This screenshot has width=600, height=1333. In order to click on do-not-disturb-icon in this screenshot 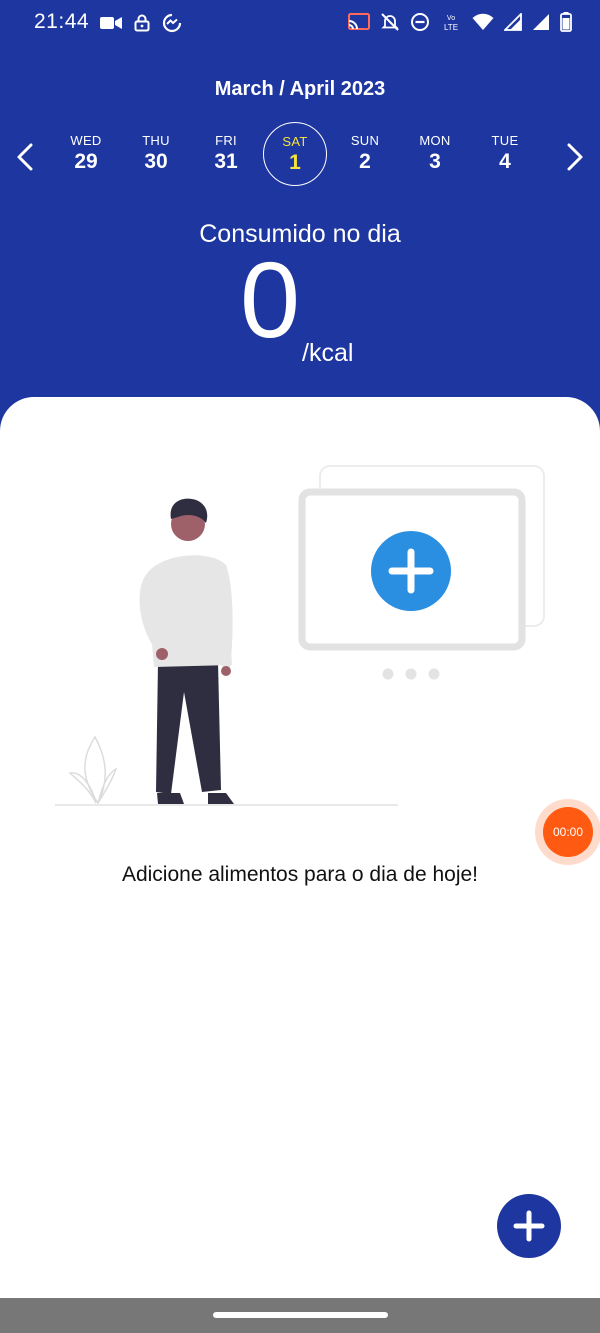, I will do `click(420, 22)`.